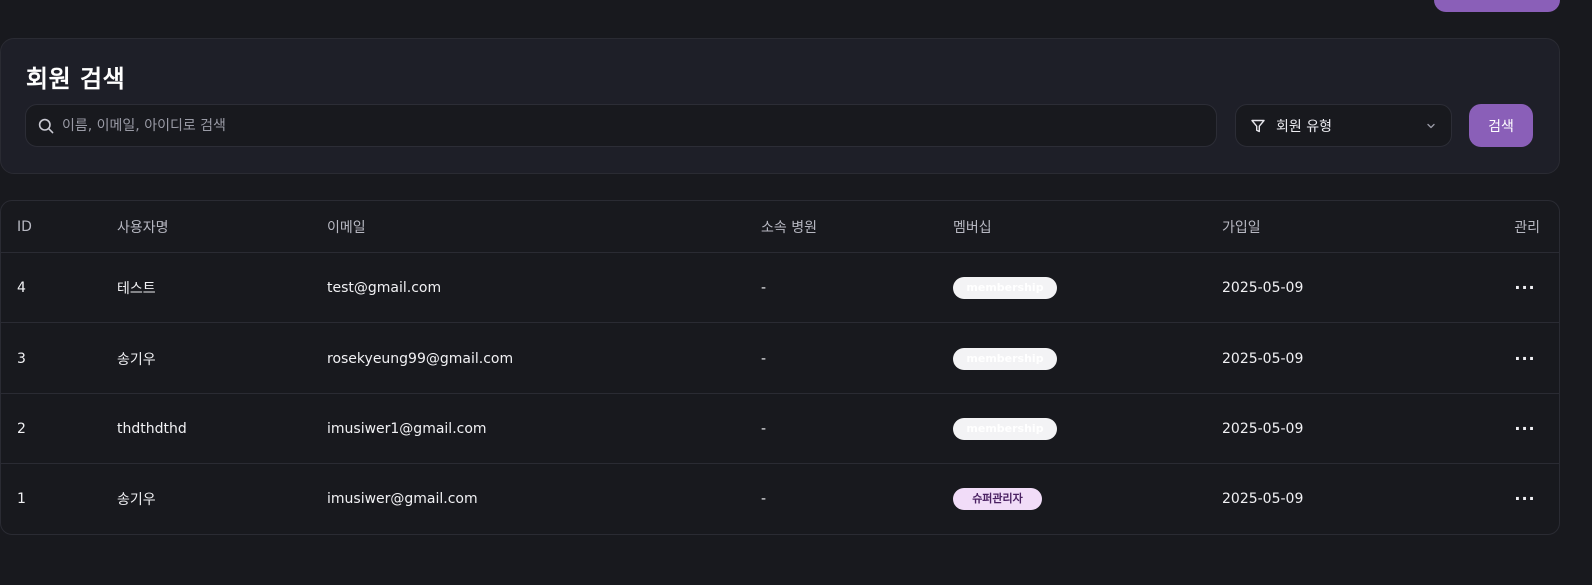 This screenshot has height=585, width=1592. What do you see at coordinates (407, 428) in the screenshot?
I see `cell-email: imusiwer1@gmail.com` at bounding box center [407, 428].